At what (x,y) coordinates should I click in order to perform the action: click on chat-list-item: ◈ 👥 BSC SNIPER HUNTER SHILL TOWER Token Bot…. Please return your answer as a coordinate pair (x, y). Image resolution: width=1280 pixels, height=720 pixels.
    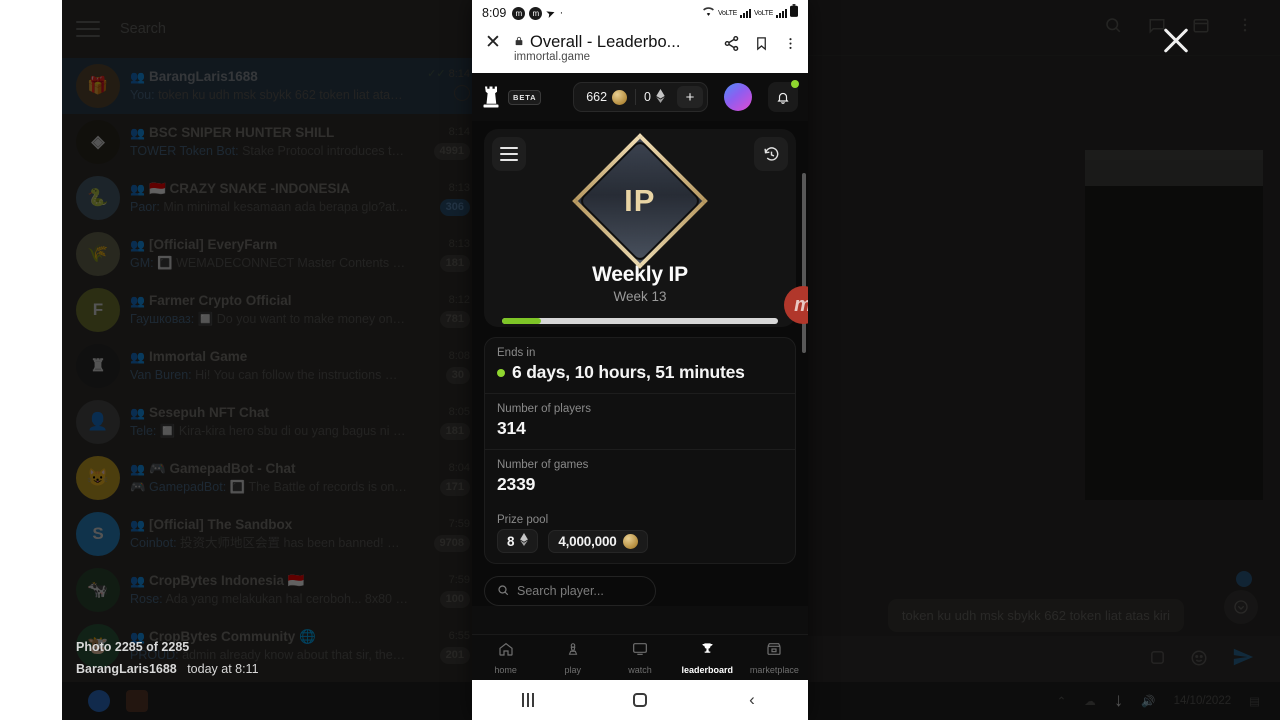
    Looking at the image, I should click on (271, 142).